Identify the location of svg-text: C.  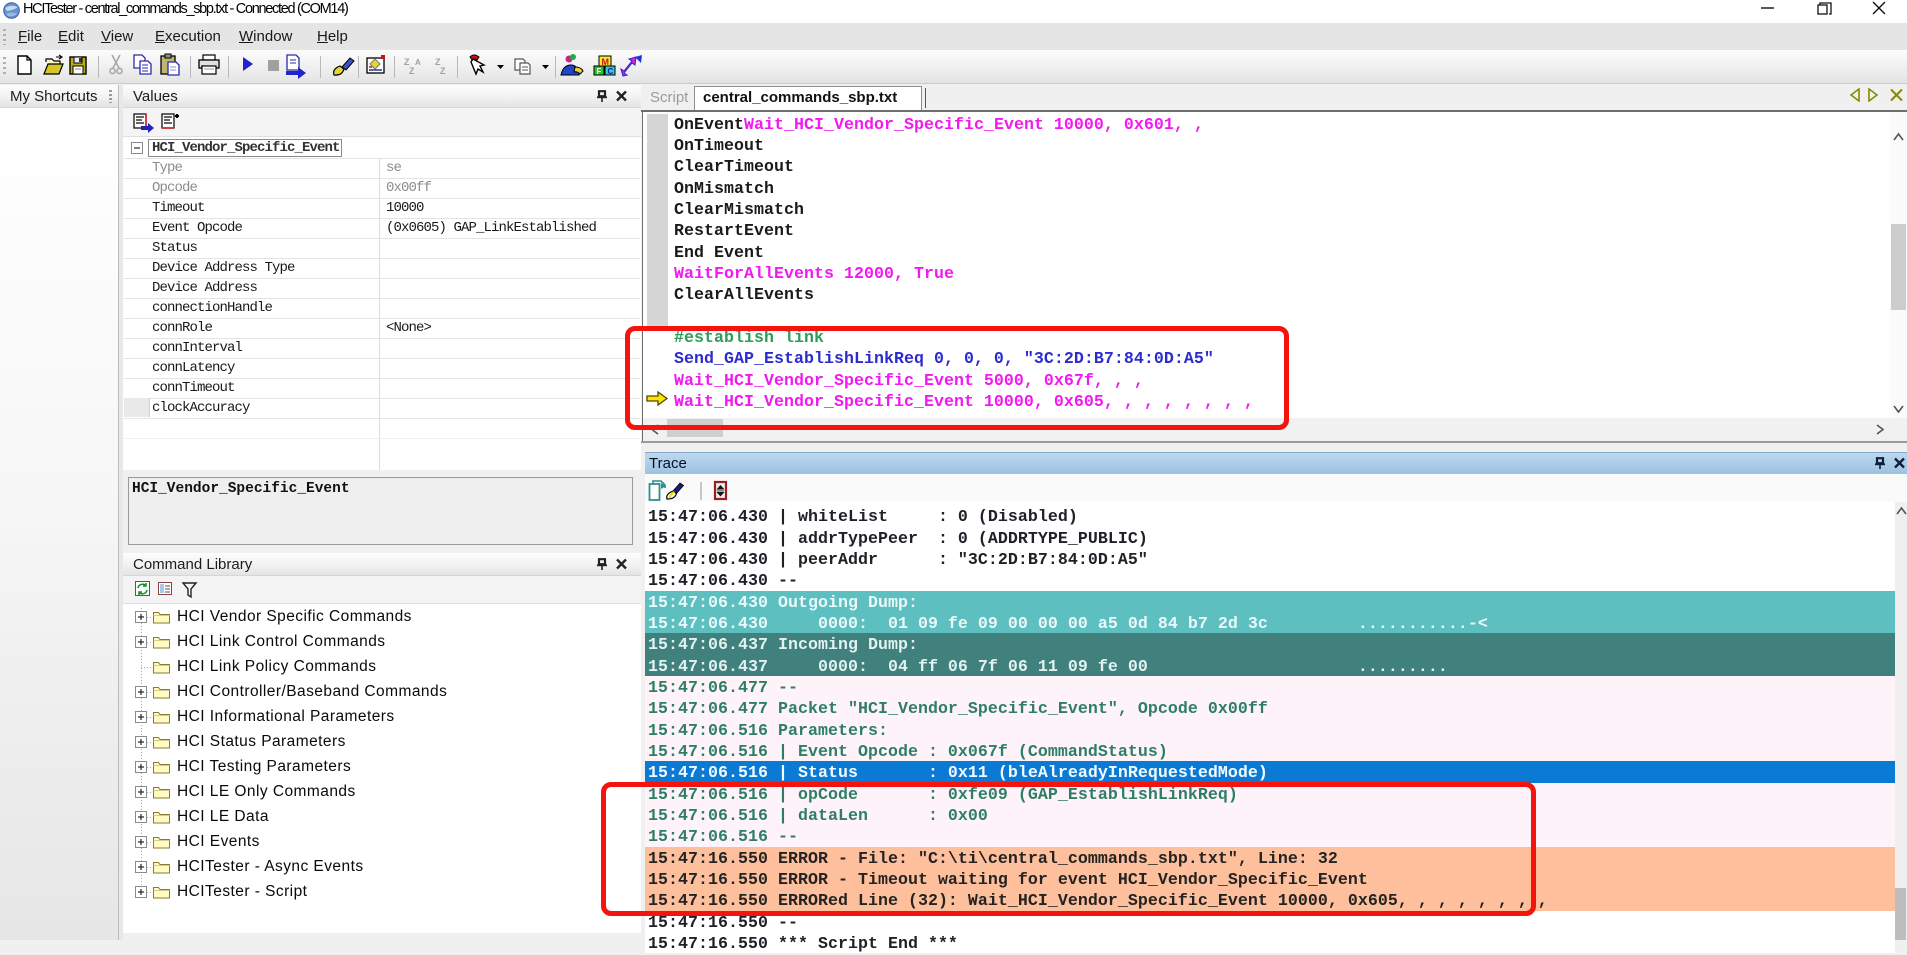
(611, 71).